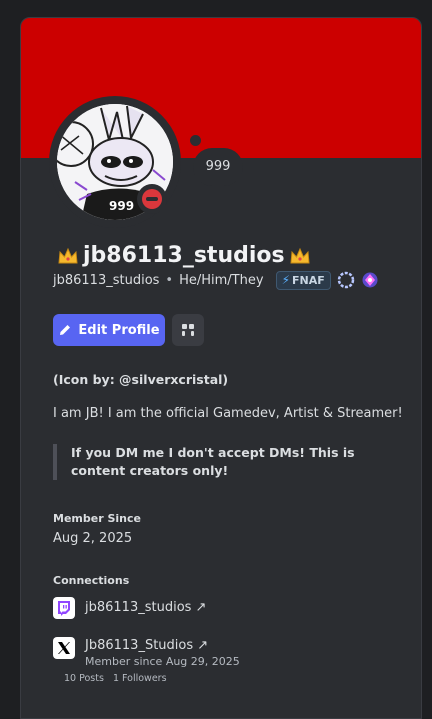  What do you see at coordinates (97, 518) in the screenshot?
I see `member-since-label: Member Since` at bounding box center [97, 518].